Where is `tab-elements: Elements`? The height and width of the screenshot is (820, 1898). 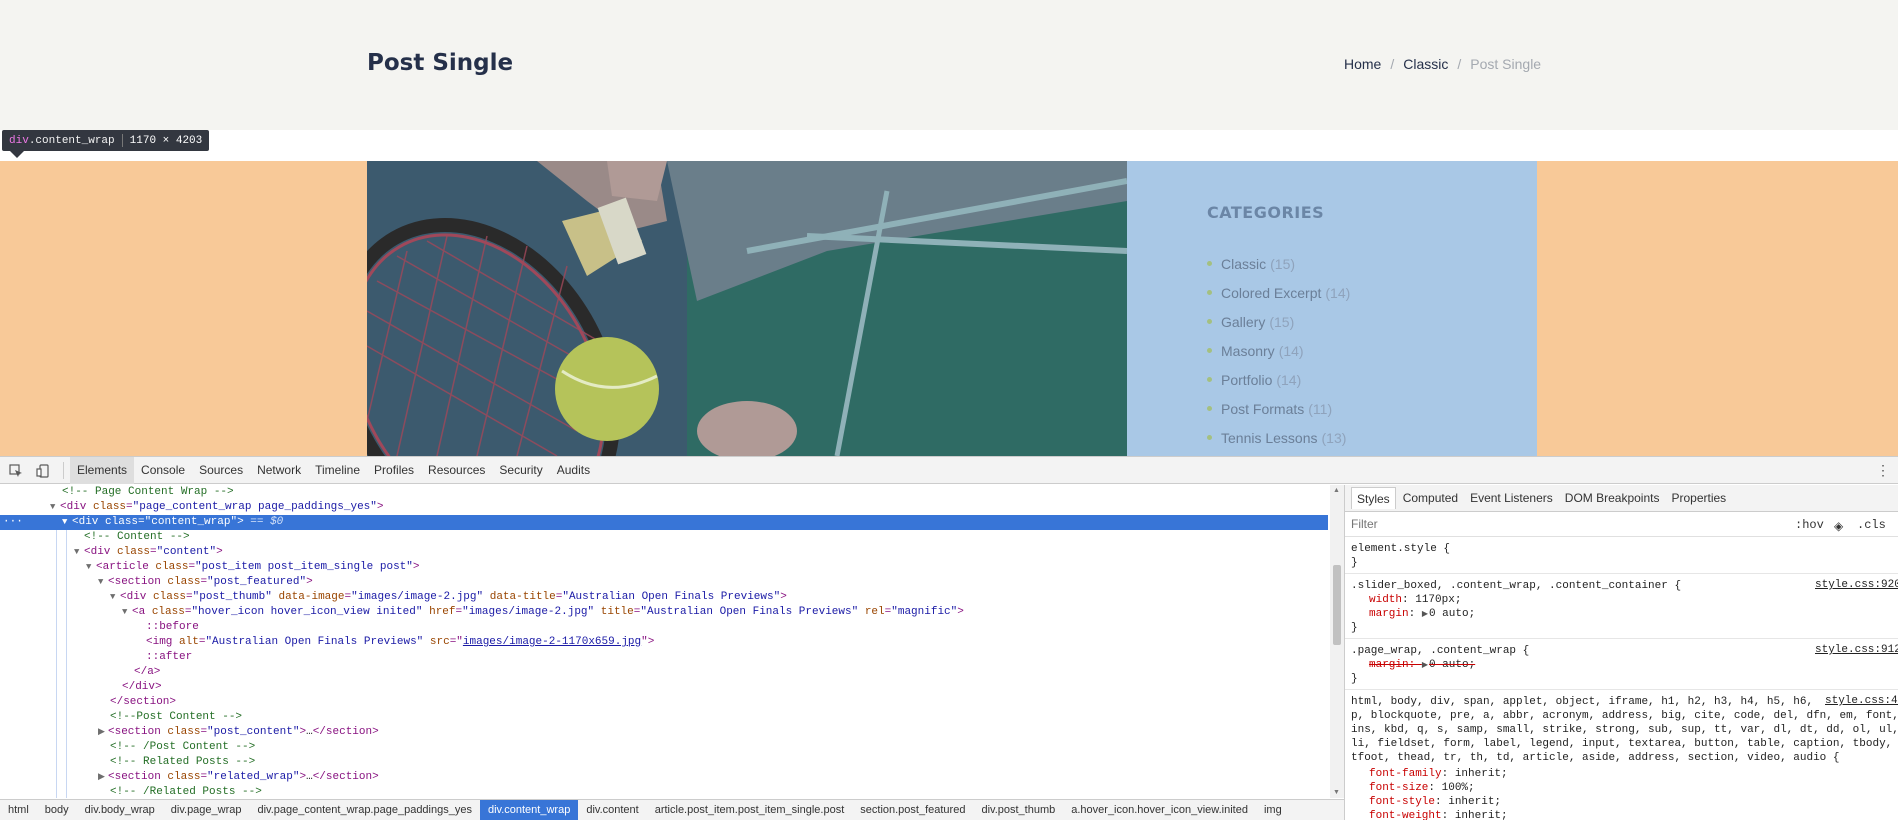
tab-elements: Elements is located at coordinates (102, 470).